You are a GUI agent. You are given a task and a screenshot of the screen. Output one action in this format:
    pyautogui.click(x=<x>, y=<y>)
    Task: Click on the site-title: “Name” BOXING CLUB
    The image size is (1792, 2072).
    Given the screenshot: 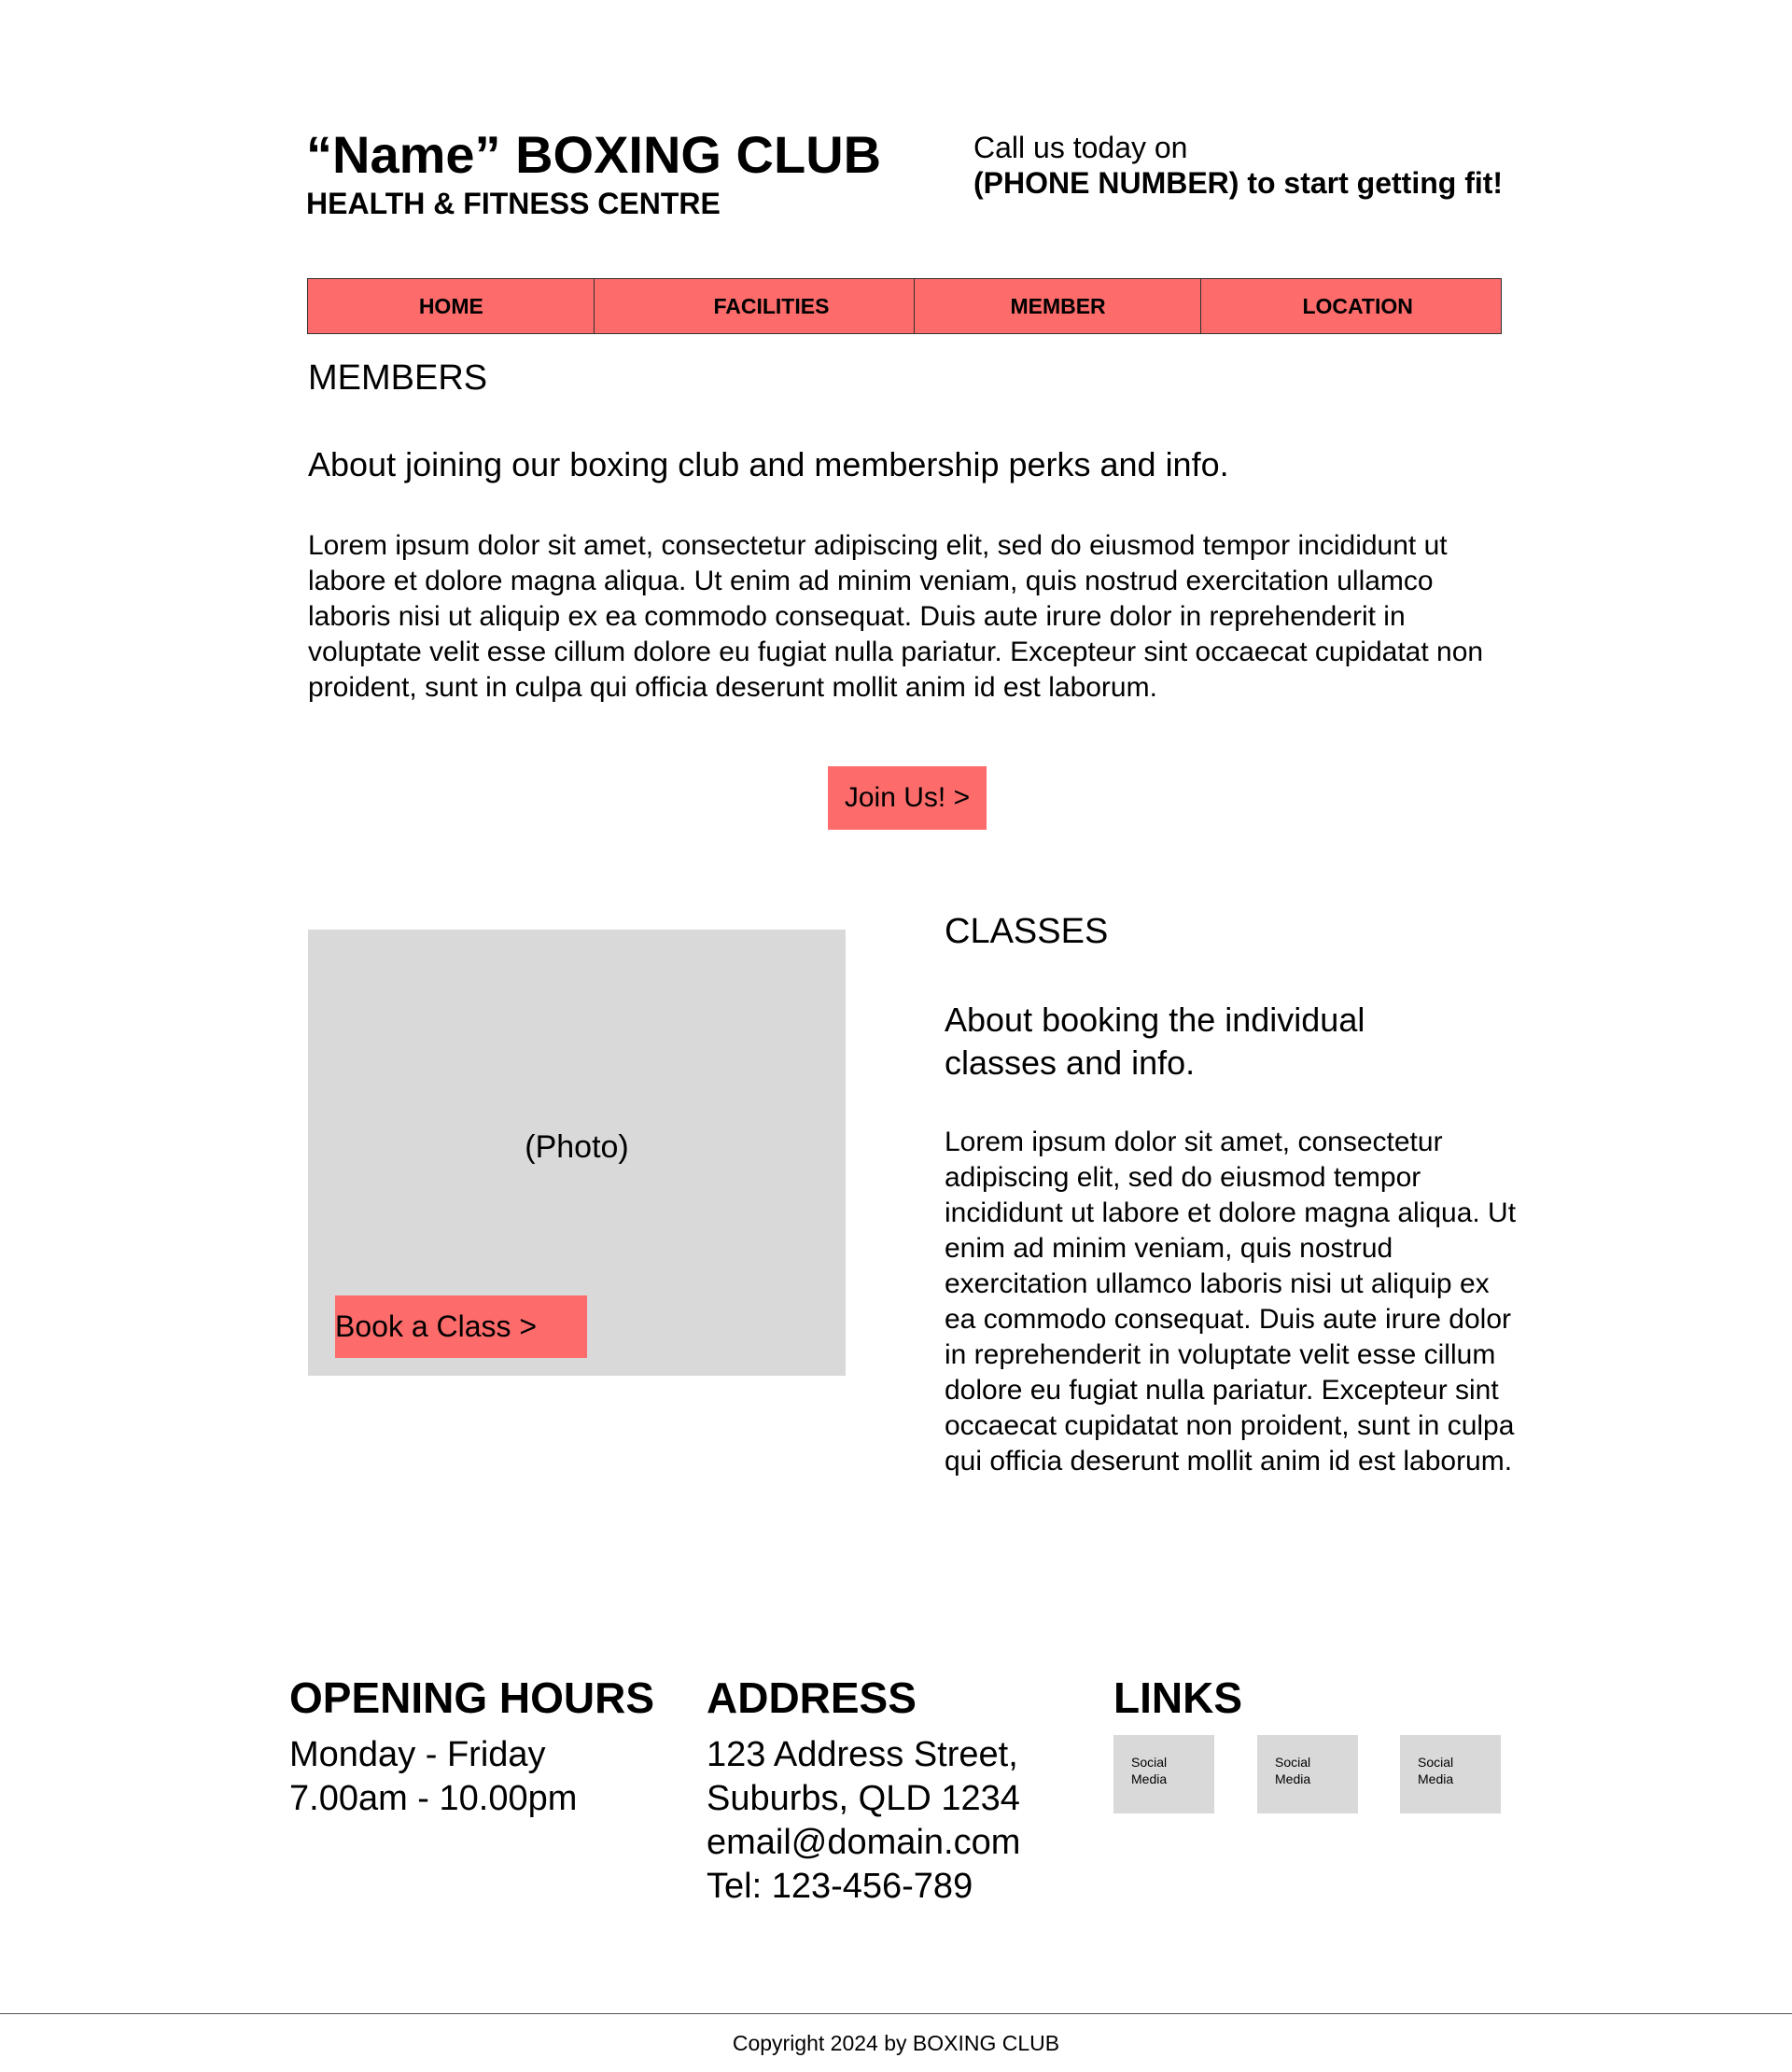 What is the action you would take?
    pyautogui.click(x=594, y=154)
    